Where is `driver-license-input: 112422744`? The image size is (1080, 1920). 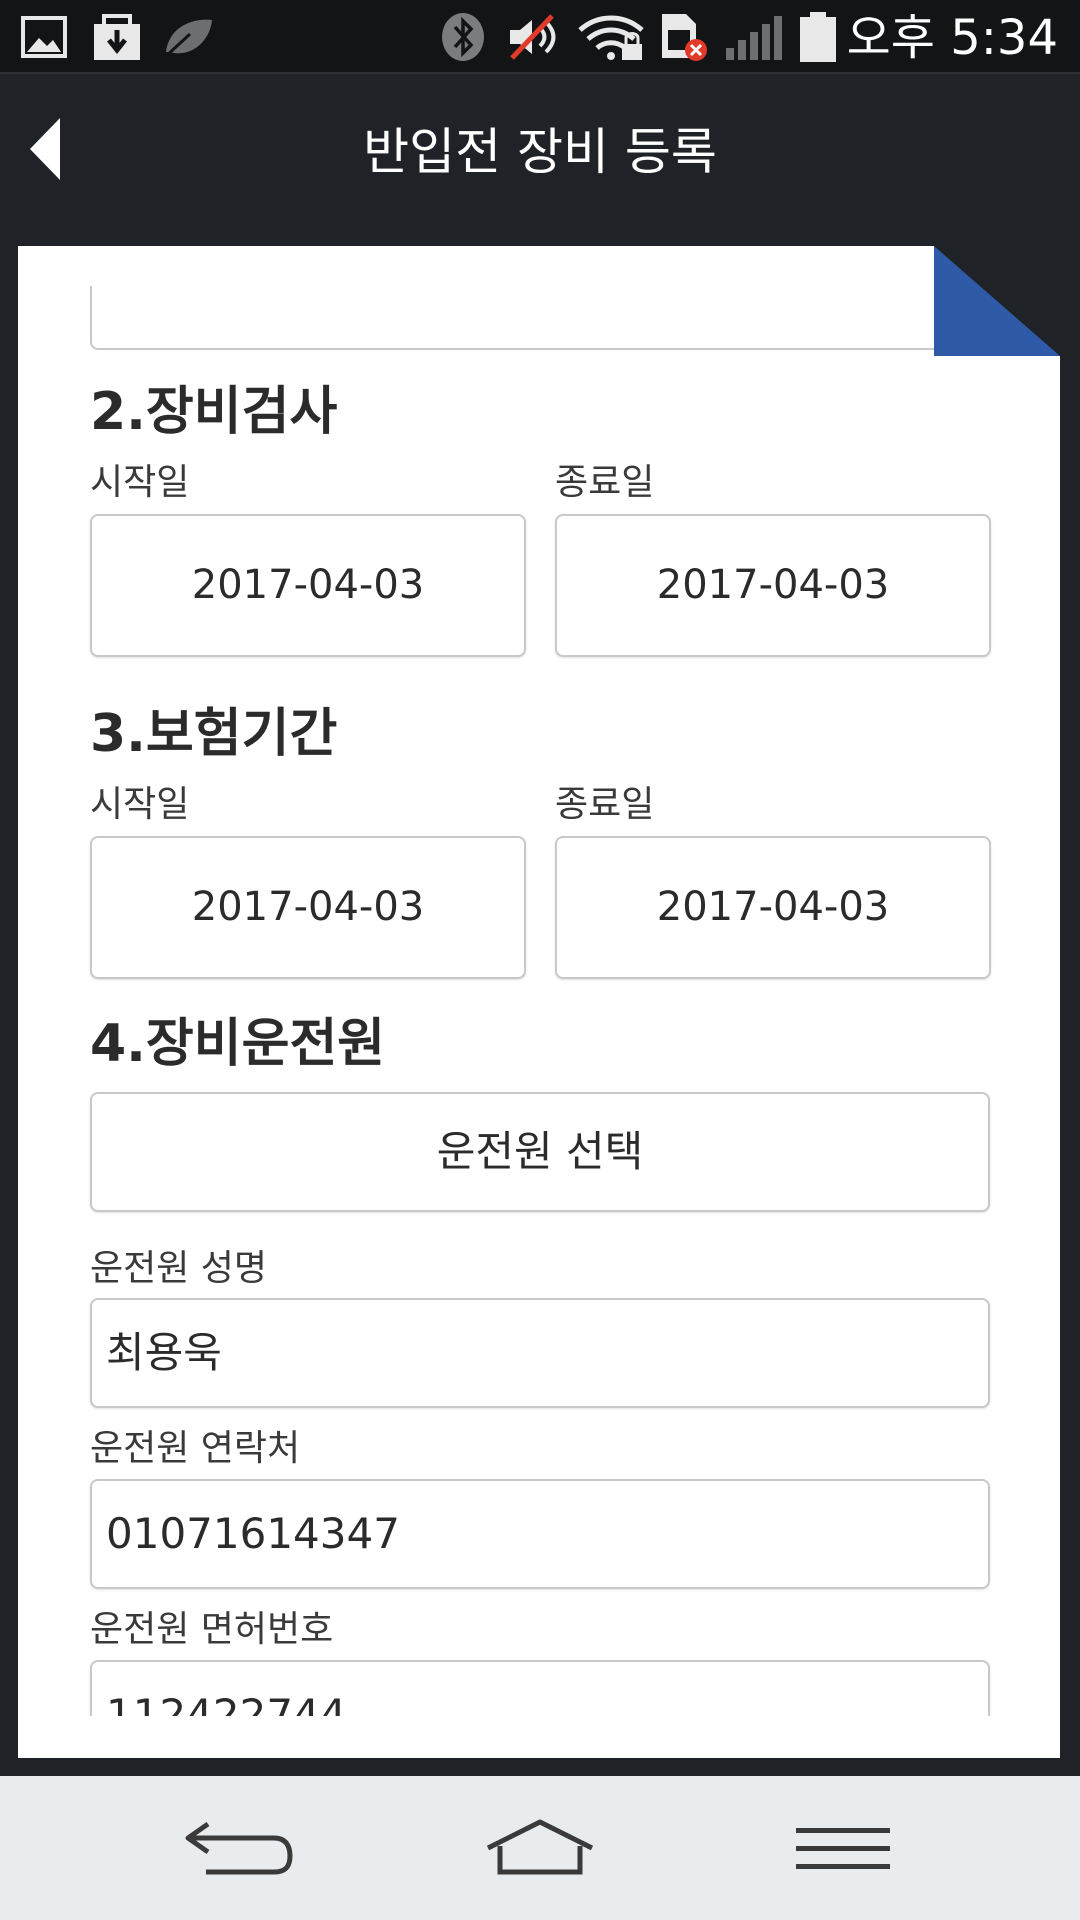
driver-license-input: 112422744 is located at coordinates (540, 1688).